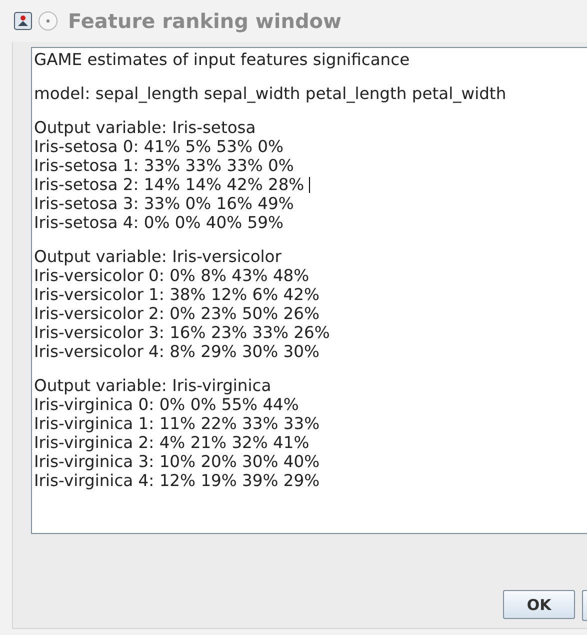 Image resolution: width=587 pixels, height=635 pixels. What do you see at coordinates (205, 21) in the screenshot?
I see `window-title: Feature ranking window` at bounding box center [205, 21].